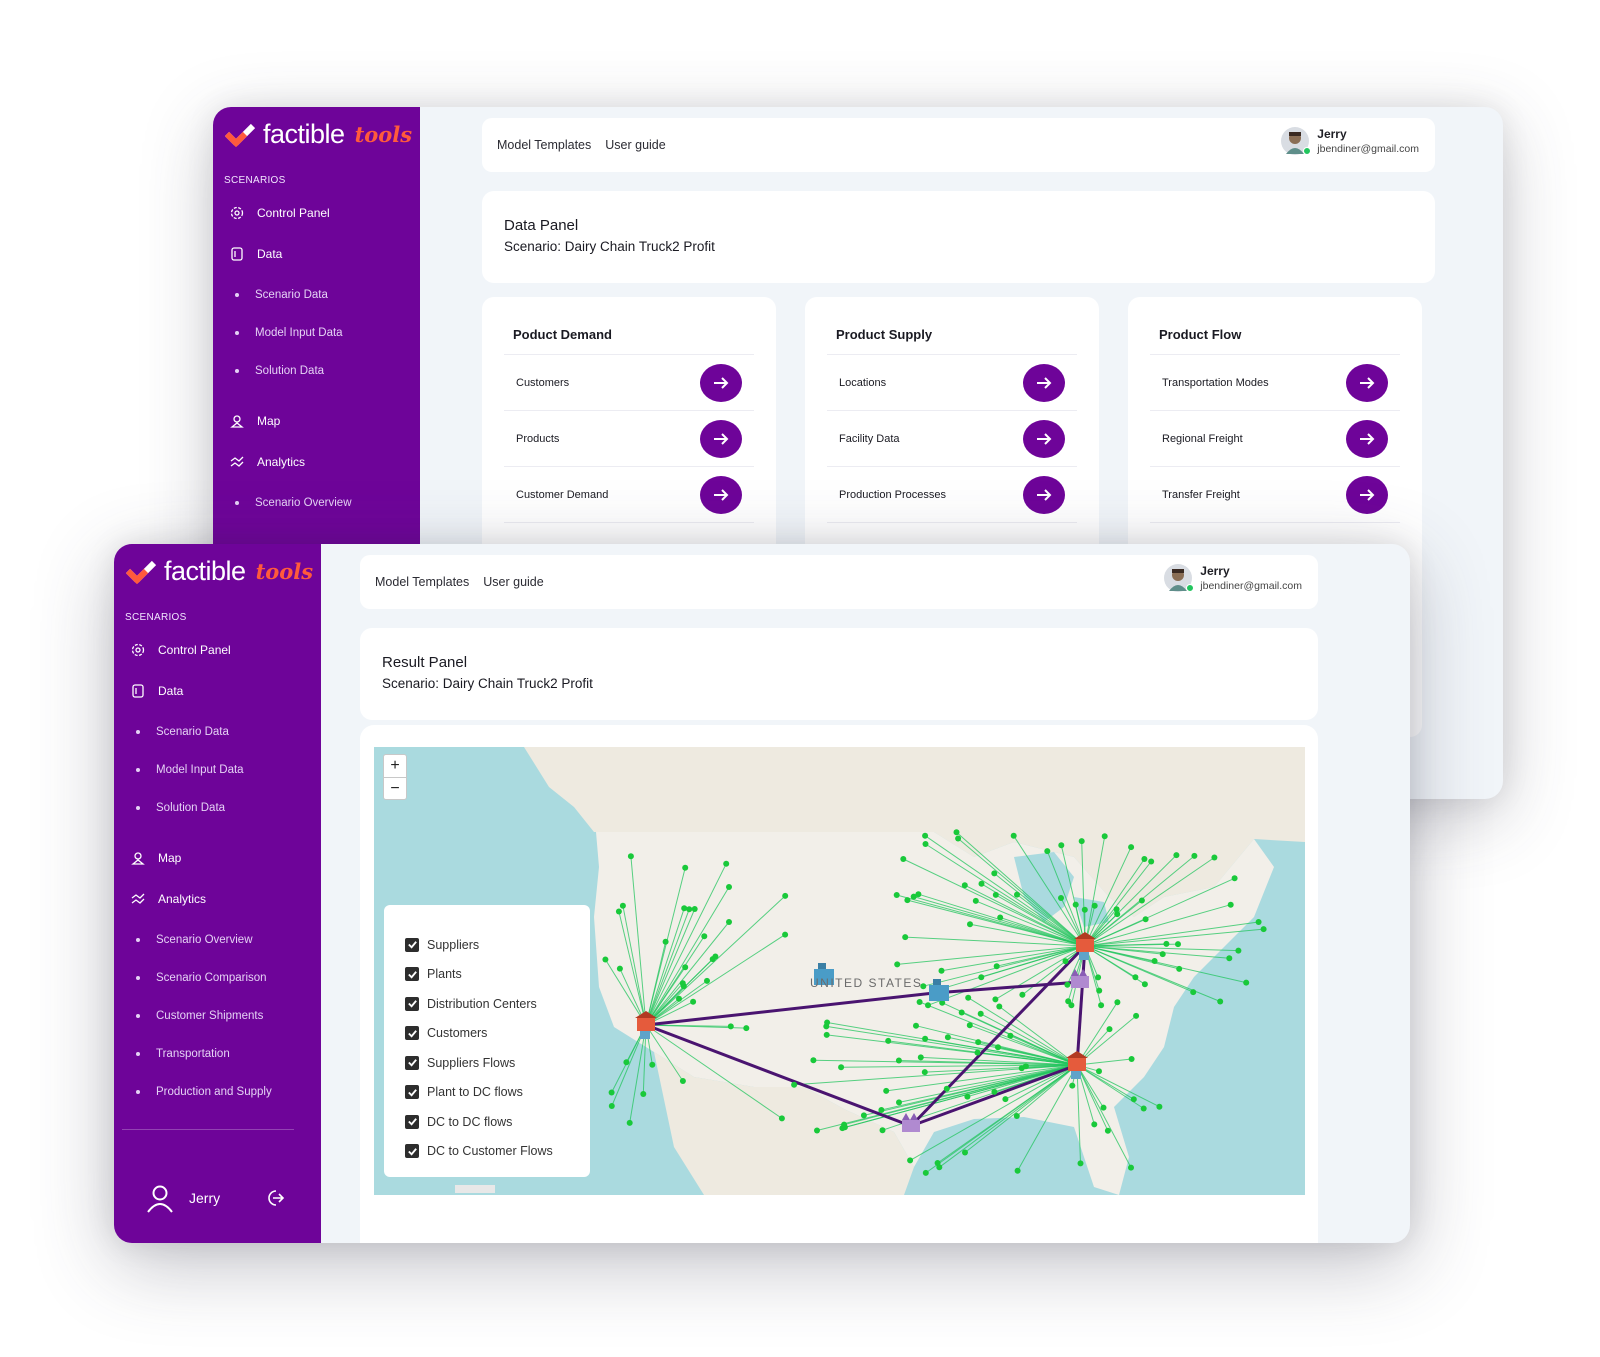  I want to click on logout-icon, so click(275, 1198).